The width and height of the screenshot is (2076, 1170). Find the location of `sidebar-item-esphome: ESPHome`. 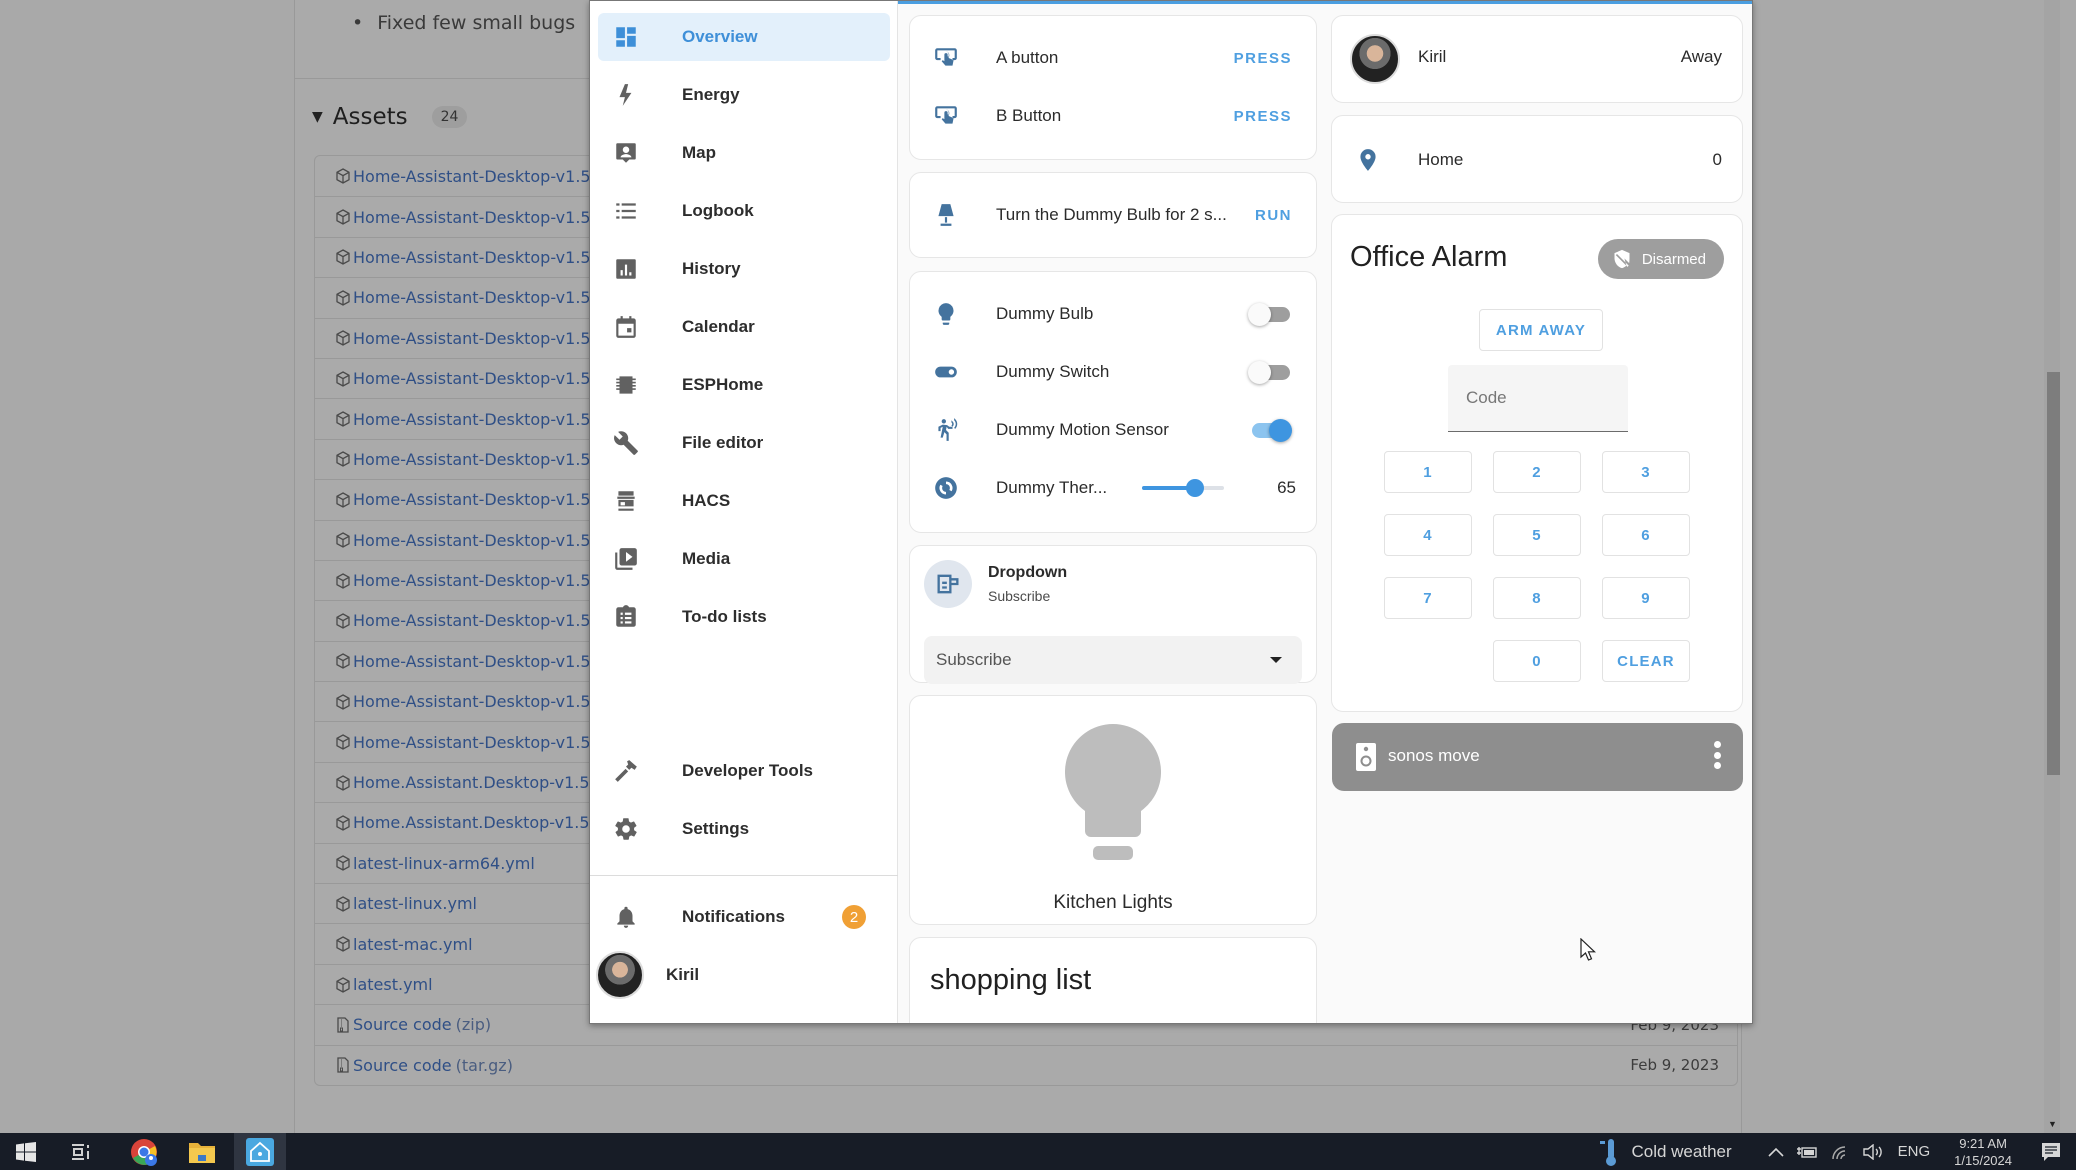

sidebar-item-esphome: ESPHome is located at coordinates (744, 385).